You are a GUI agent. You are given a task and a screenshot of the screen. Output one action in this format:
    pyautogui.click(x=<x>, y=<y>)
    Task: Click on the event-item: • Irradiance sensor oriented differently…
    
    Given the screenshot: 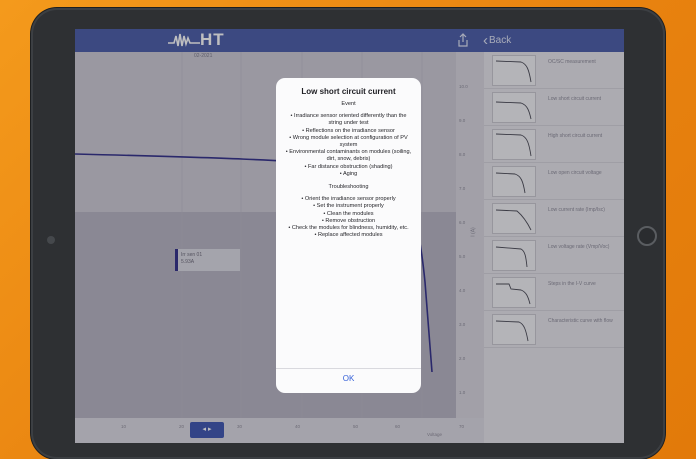 What is the action you would take?
    pyautogui.click(x=348, y=120)
    